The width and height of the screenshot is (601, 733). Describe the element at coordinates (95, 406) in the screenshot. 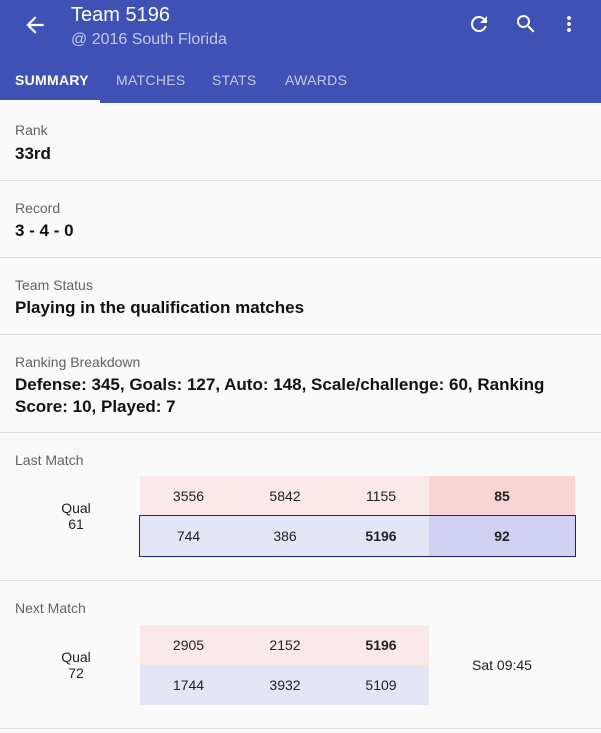

I see `ranking-breakdown-line-2: Score: 10, Played: 7` at that location.